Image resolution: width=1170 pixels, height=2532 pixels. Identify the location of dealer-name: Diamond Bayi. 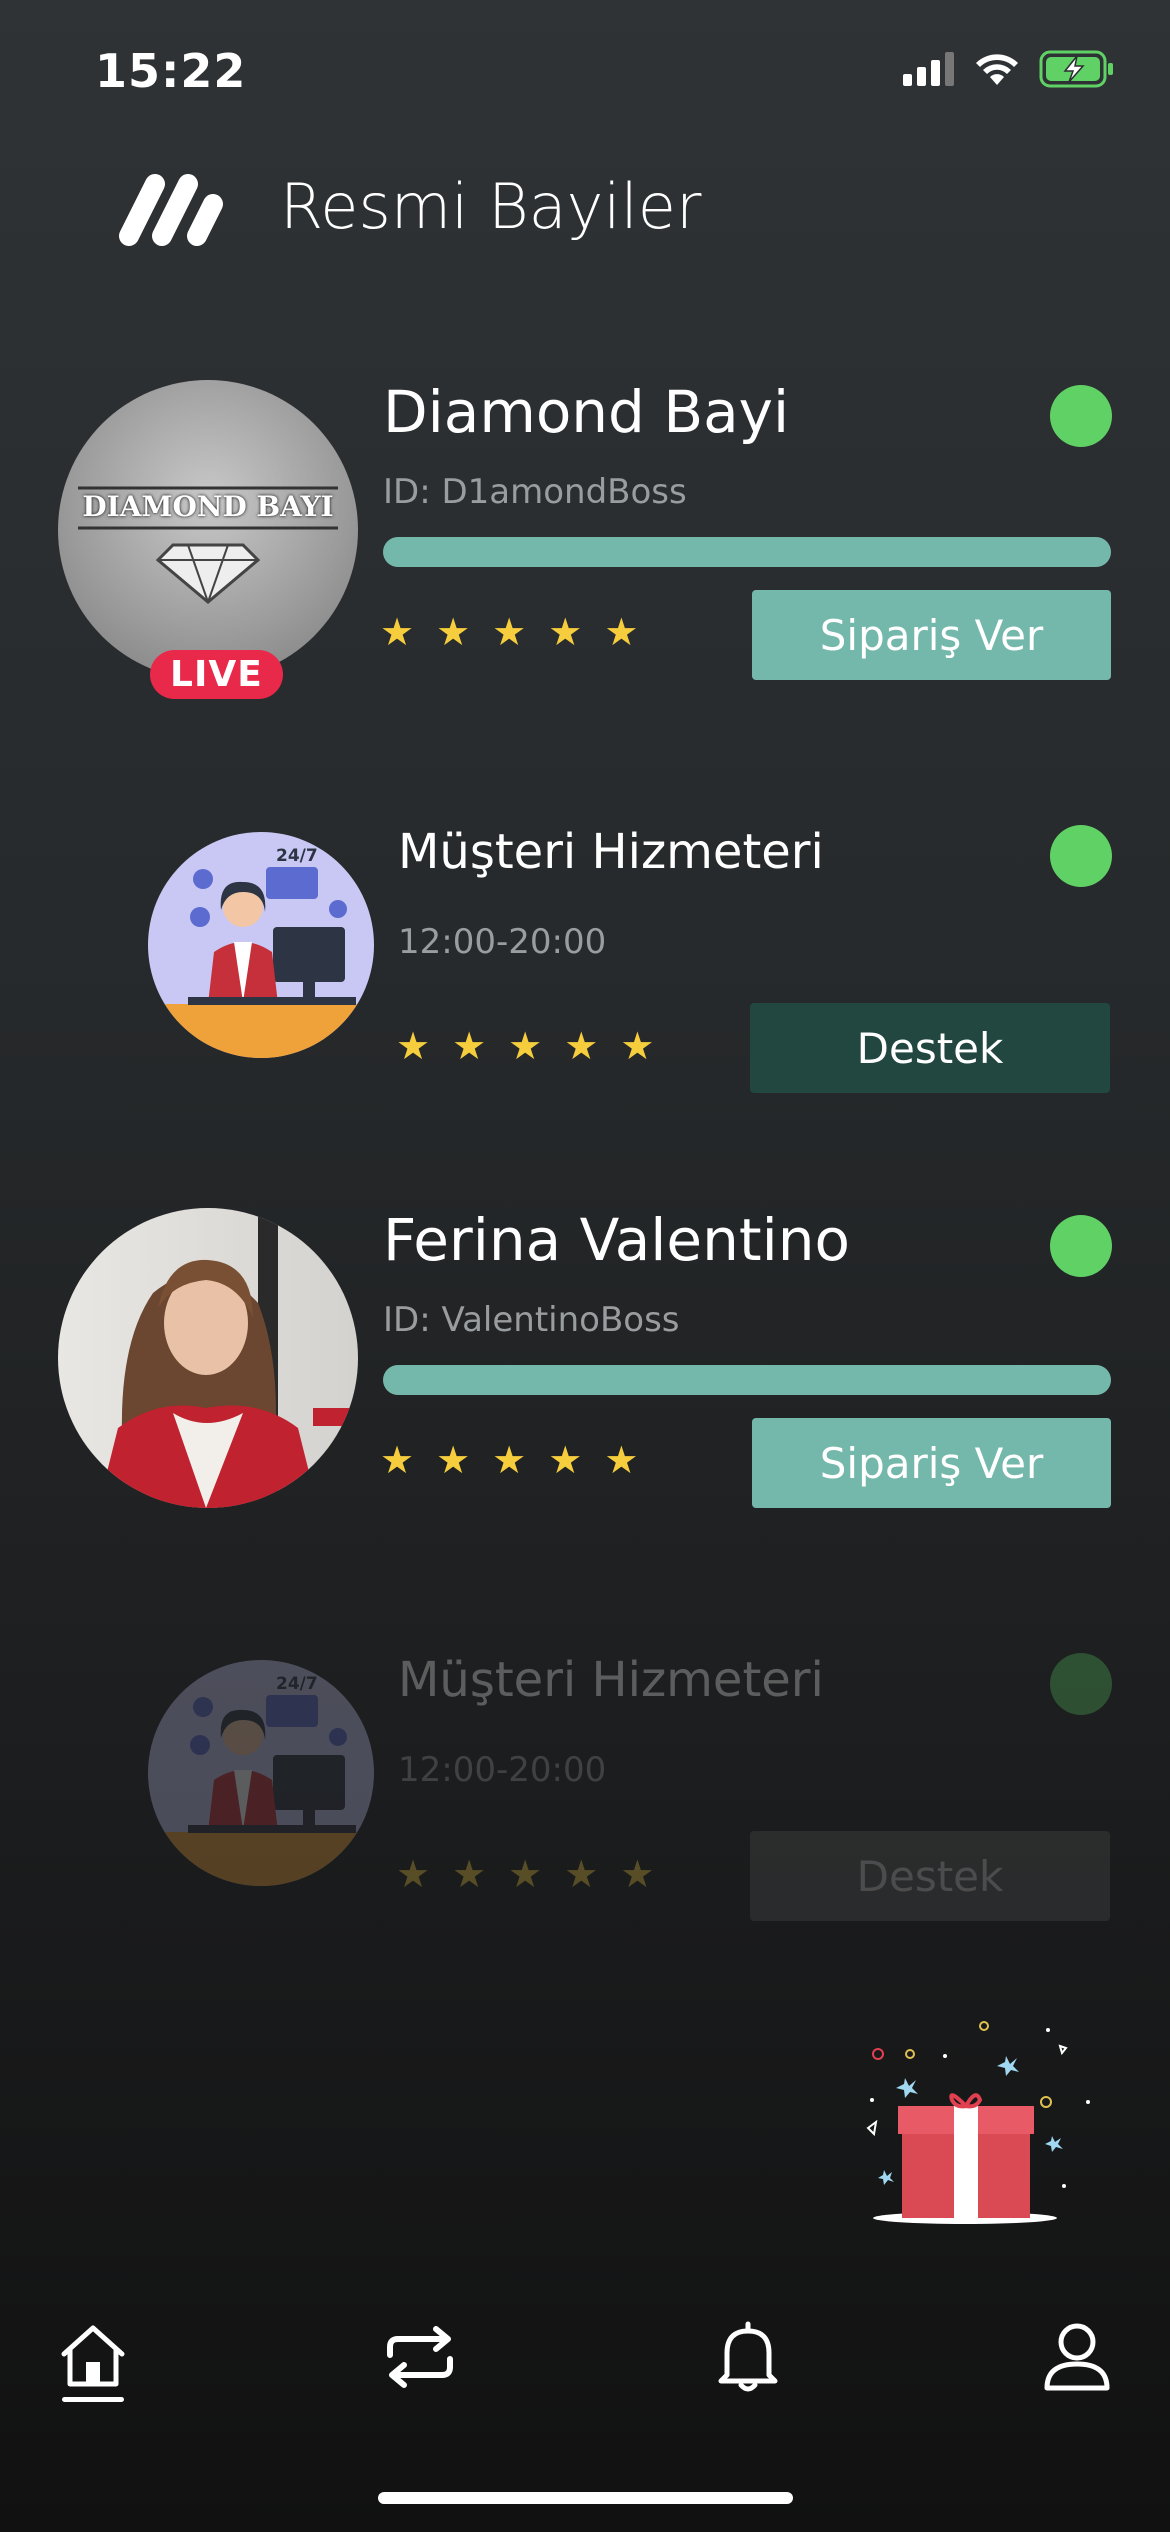
(586, 412).